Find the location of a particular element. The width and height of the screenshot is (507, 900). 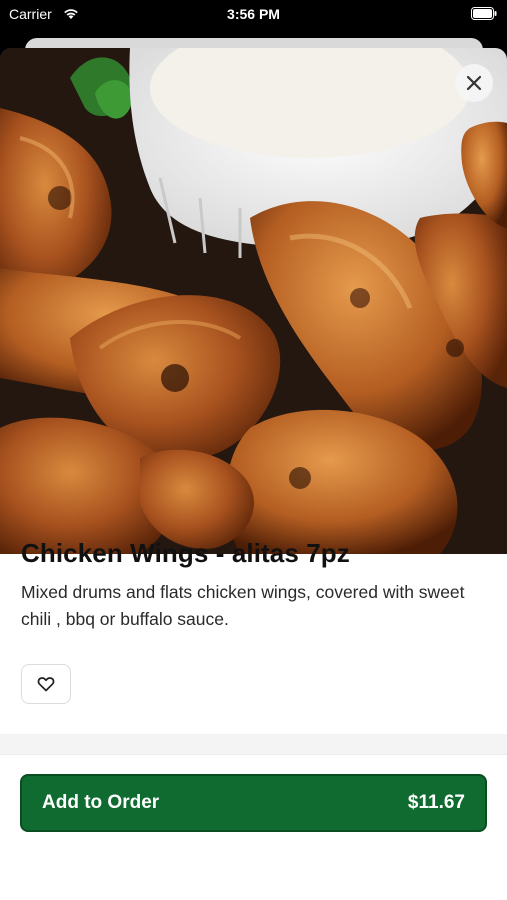

status-time: 3:56 PM is located at coordinates (253, 14).